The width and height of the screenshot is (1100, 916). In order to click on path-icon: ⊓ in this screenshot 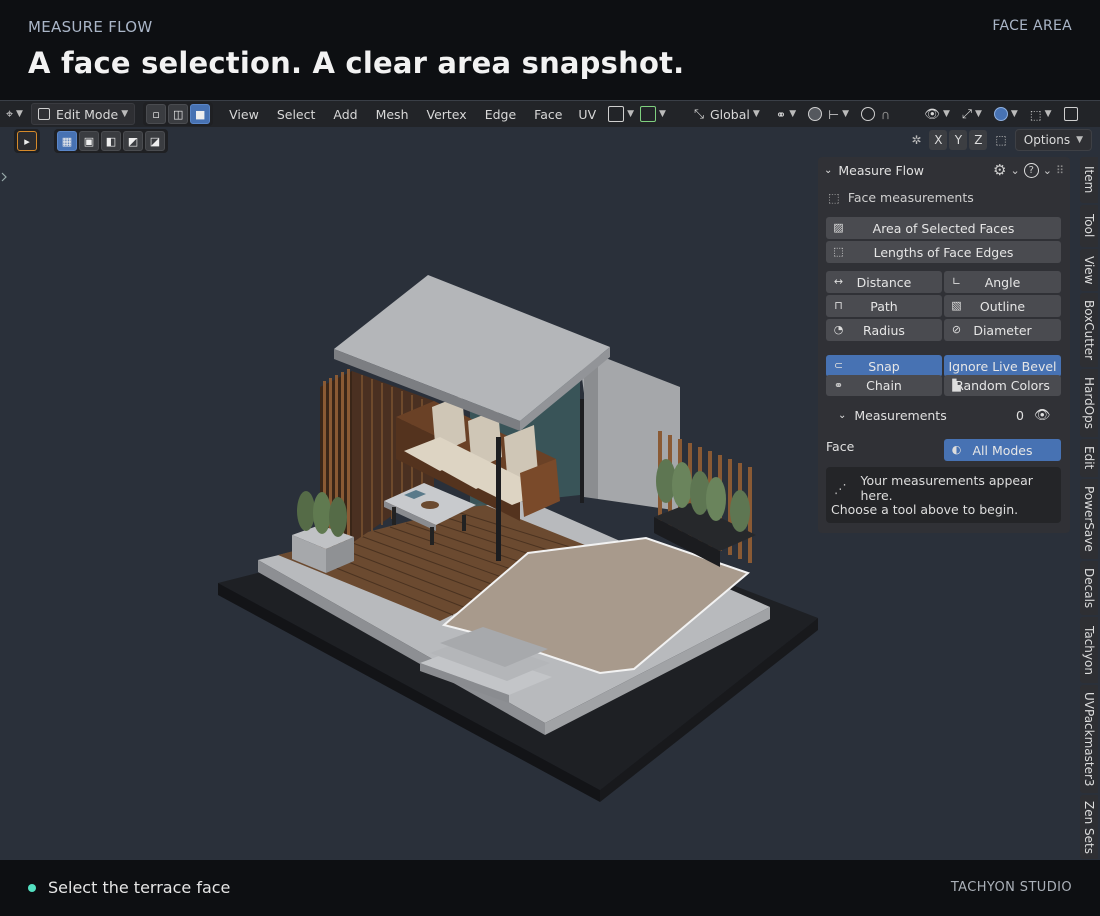, I will do `click(838, 305)`.